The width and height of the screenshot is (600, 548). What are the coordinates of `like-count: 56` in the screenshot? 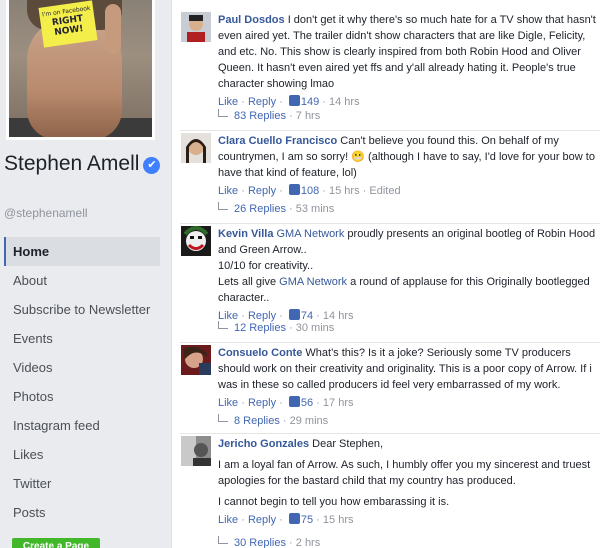 It's located at (307, 403).